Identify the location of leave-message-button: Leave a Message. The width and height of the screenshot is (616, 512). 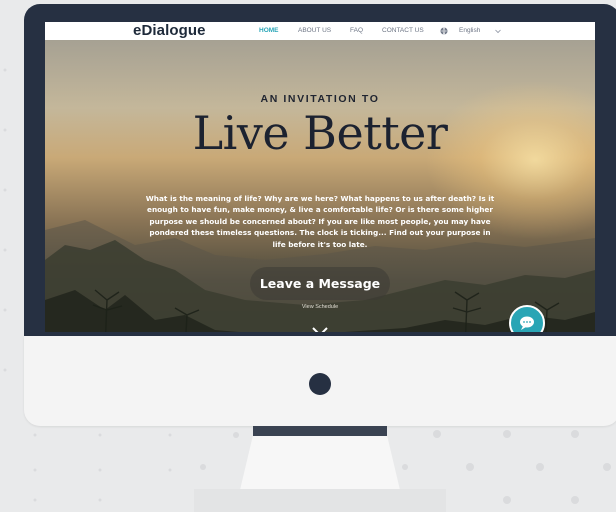
(320, 283).